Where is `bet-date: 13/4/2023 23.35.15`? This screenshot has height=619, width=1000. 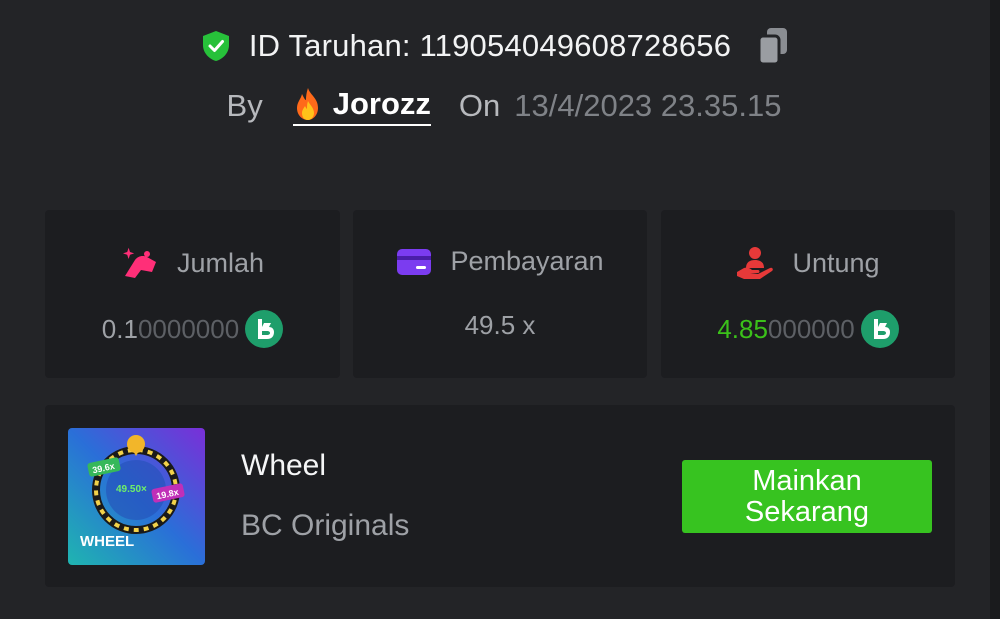
bet-date: 13/4/2023 23.35.15 is located at coordinates (648, 105).